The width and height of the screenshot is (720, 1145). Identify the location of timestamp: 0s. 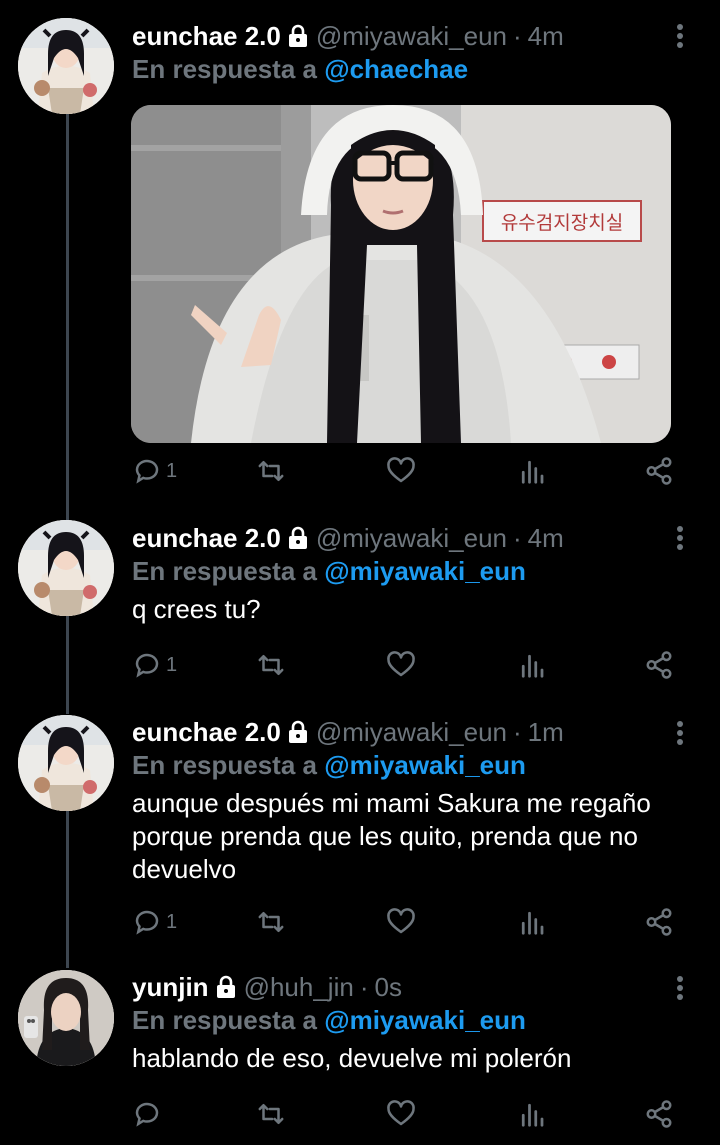
(387, 987).